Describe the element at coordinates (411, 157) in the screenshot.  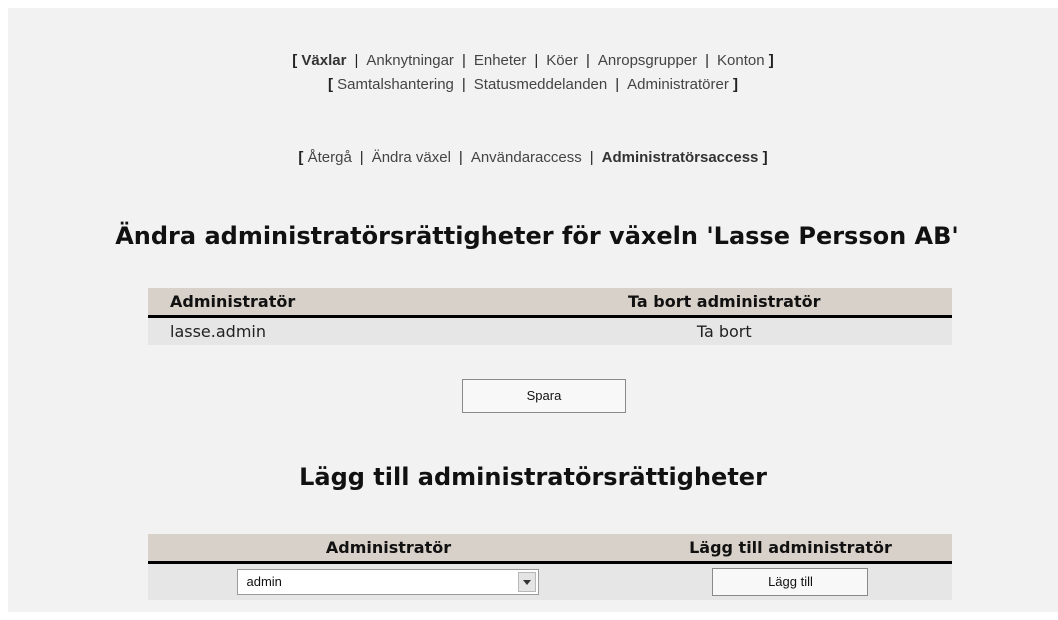
I see `nav-link-andra-vaxel: Ändra växel` at that location.